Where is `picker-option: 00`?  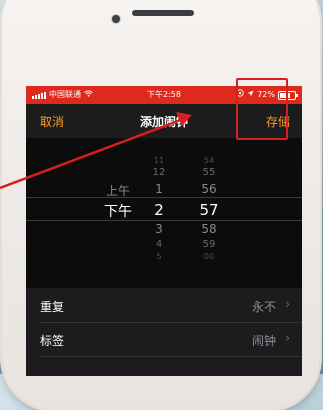
picker-option: 00 is located at coordinates (209, 256).